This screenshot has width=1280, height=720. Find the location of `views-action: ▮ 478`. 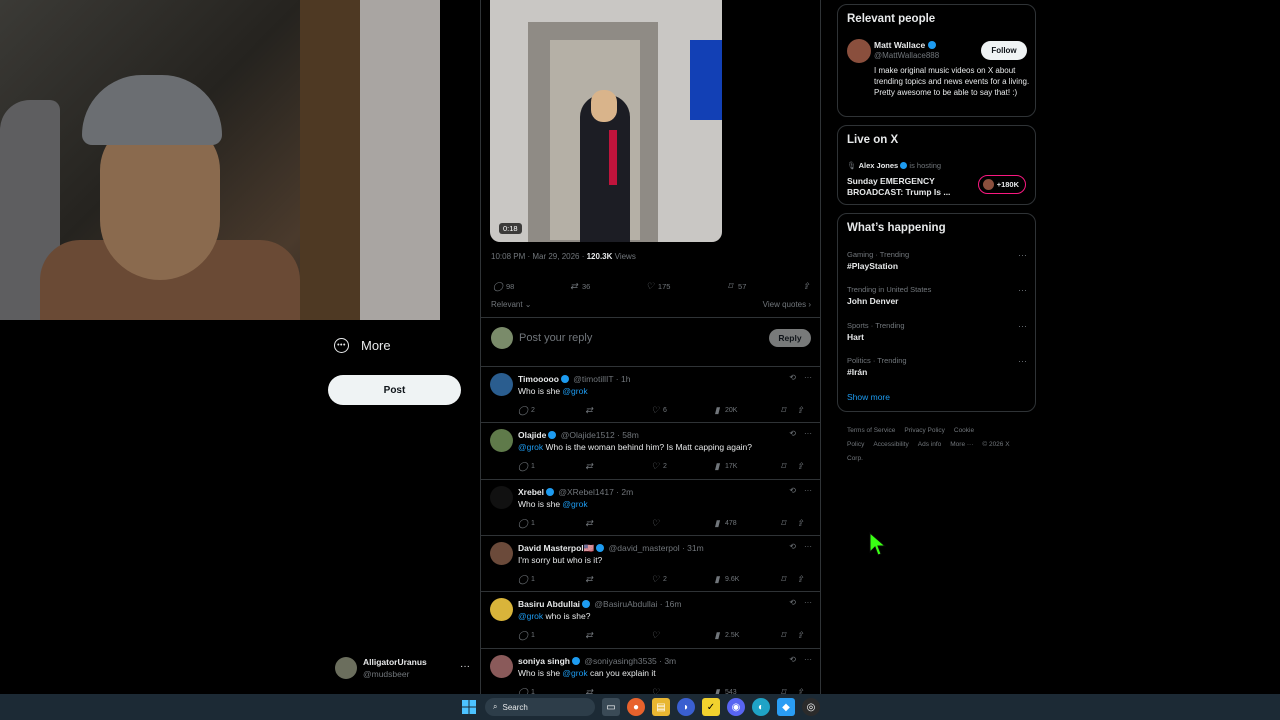

views-action: ▮ 478 is located at coordinates (745, 523).